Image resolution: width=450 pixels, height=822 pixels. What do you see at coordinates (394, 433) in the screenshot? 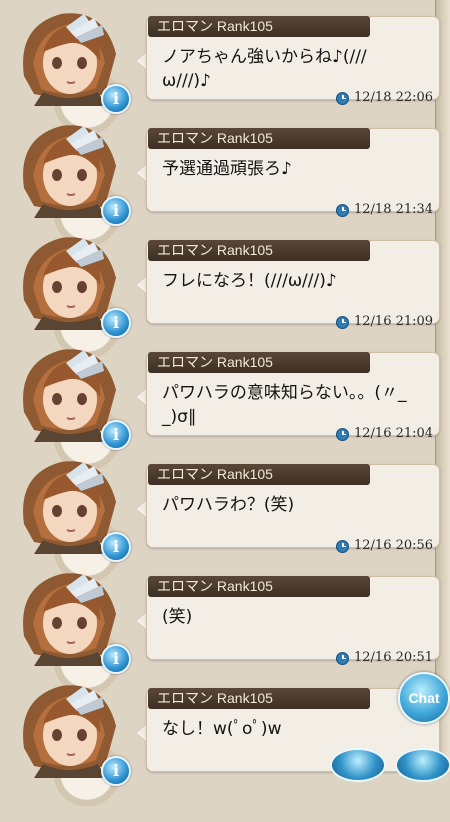
I see `message-timestamp: 12/16 21:04` at bounding box center [394, 433].